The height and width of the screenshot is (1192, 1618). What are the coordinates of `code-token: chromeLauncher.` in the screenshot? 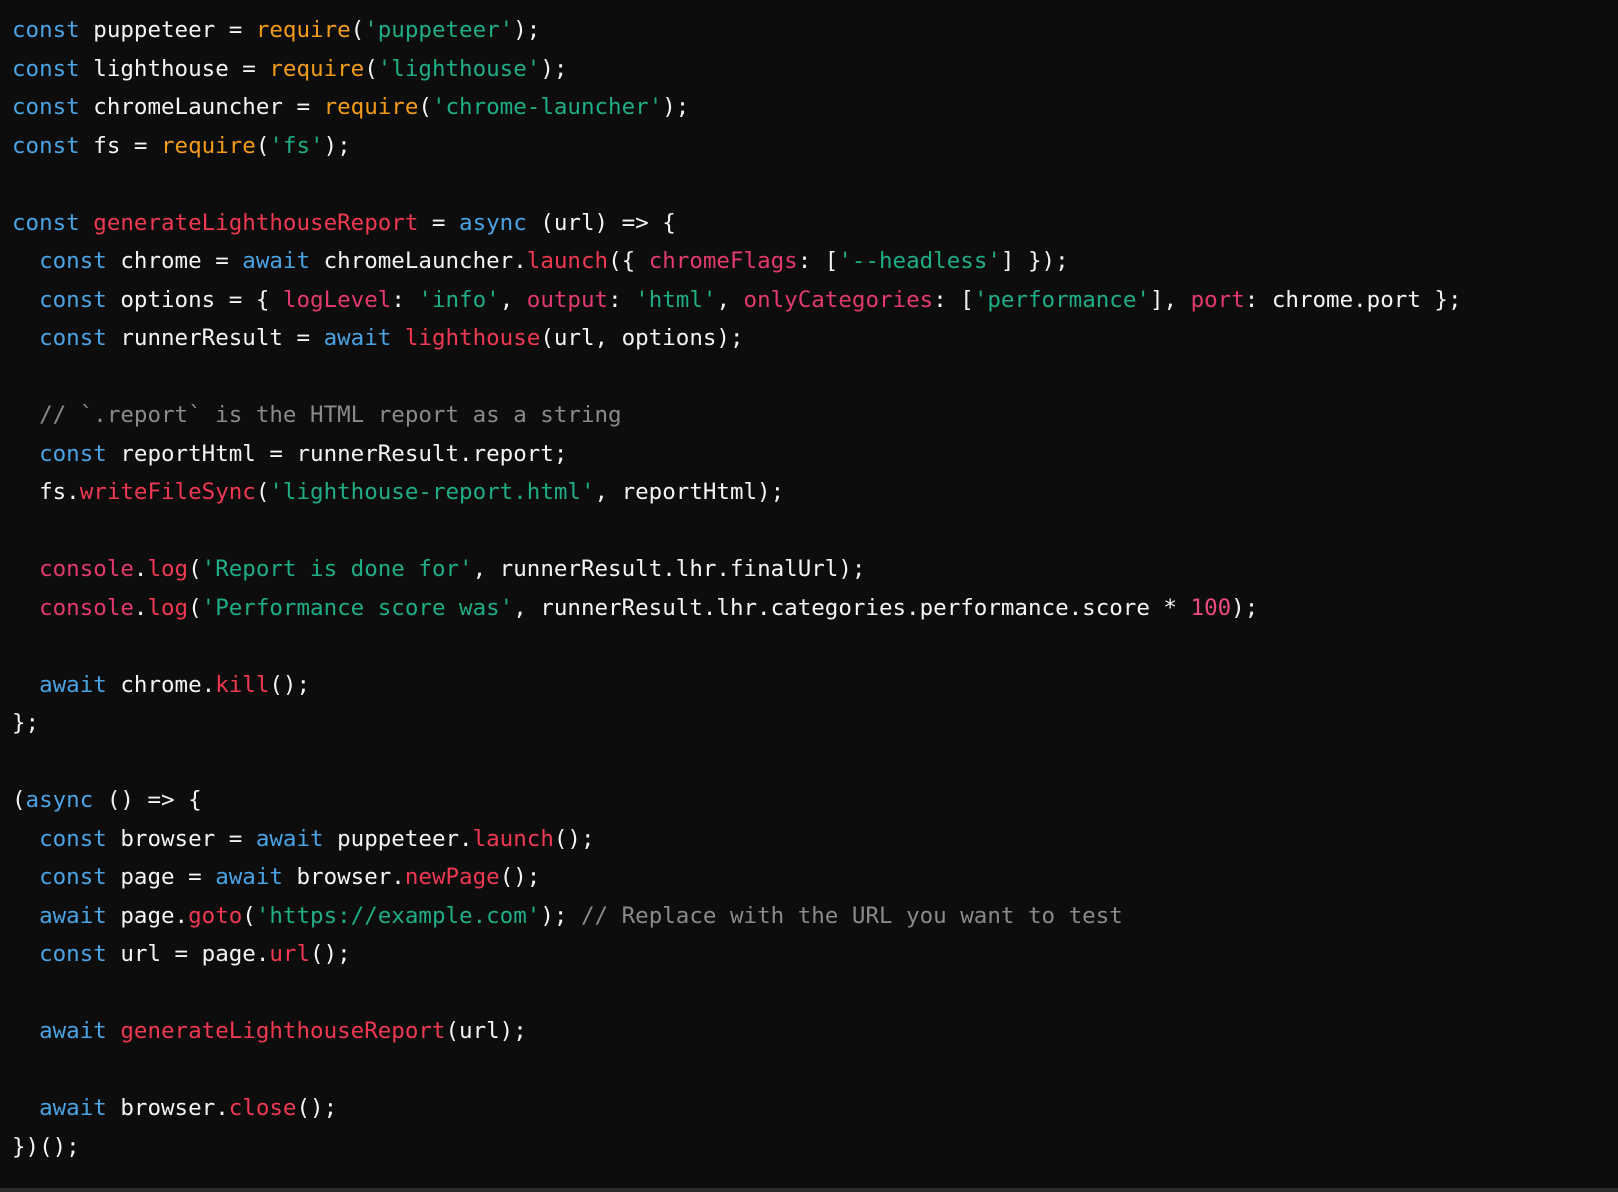 It's located at (418, 261).